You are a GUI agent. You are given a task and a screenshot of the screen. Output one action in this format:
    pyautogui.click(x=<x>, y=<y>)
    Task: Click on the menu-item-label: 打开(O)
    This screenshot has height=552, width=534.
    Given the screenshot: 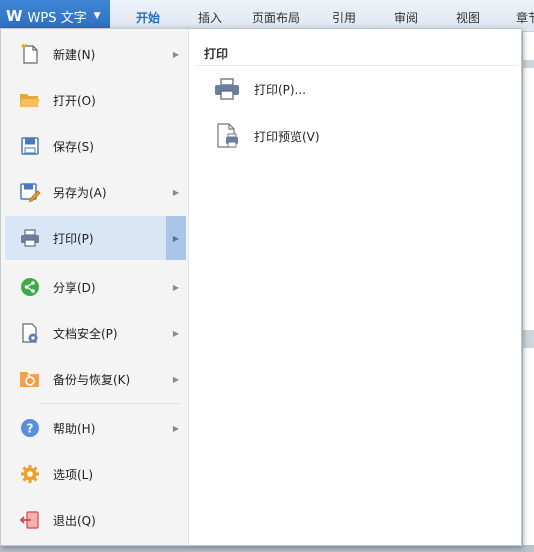 What is the action you would take?
    pyautogui.click(x=74, y=100)
    